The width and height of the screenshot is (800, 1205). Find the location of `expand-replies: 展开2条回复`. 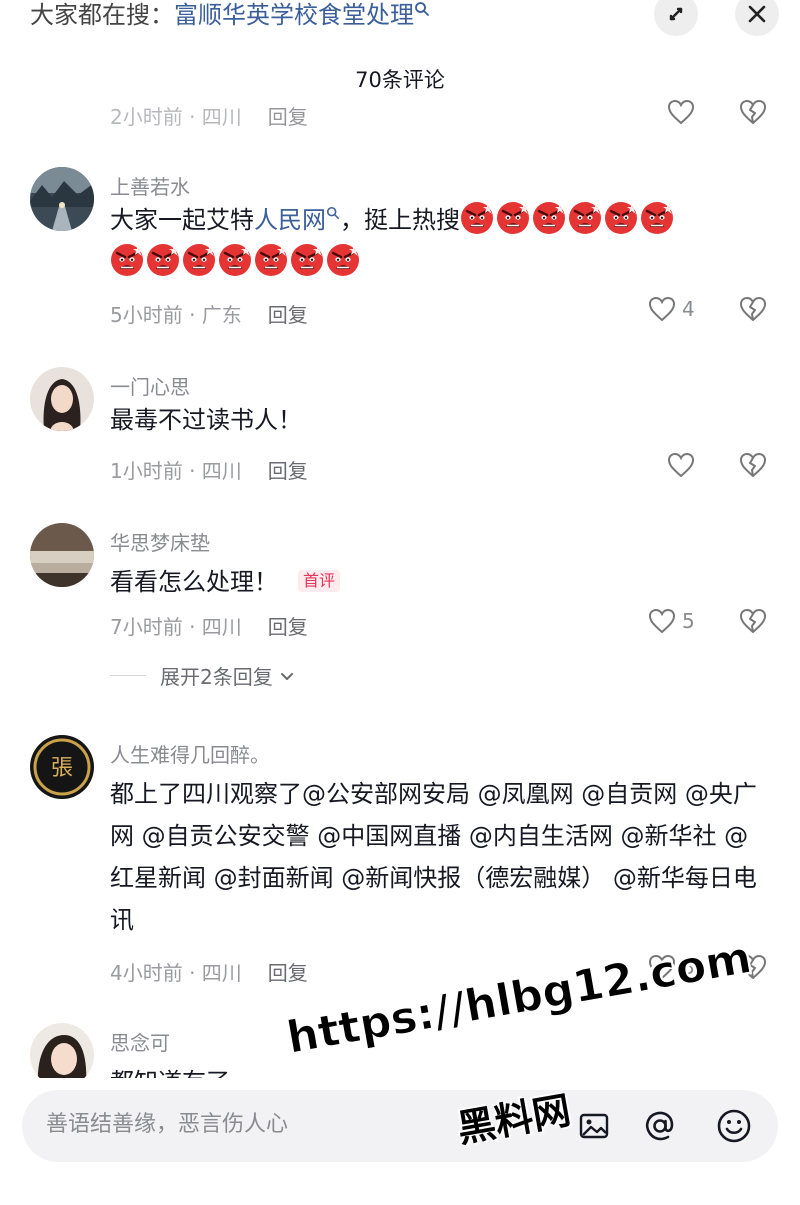

expand-replies: 展开2条回复 is located at coordinates (202, 675).